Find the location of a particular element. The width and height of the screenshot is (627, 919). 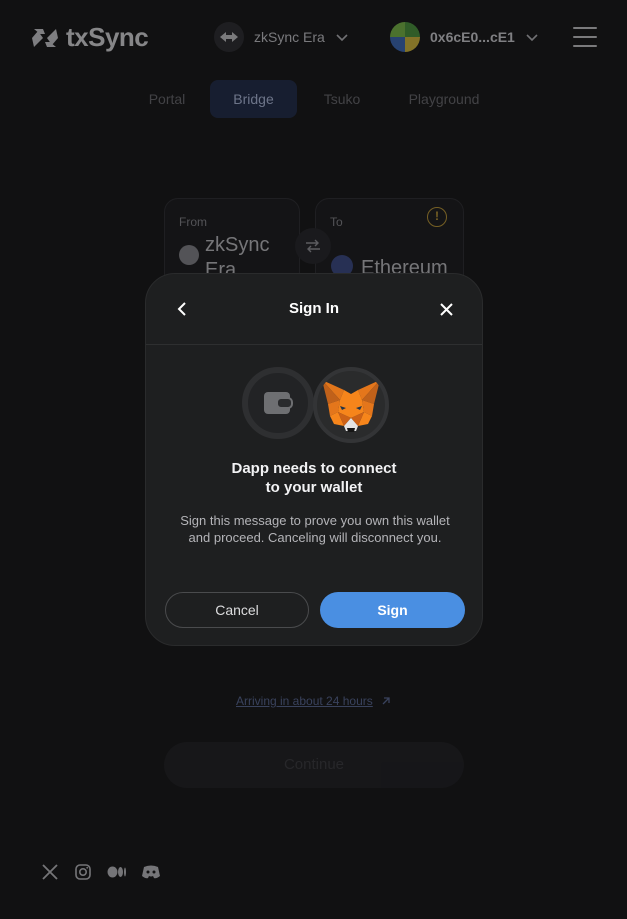

logo: txSync is located at coordinates (89, 37).